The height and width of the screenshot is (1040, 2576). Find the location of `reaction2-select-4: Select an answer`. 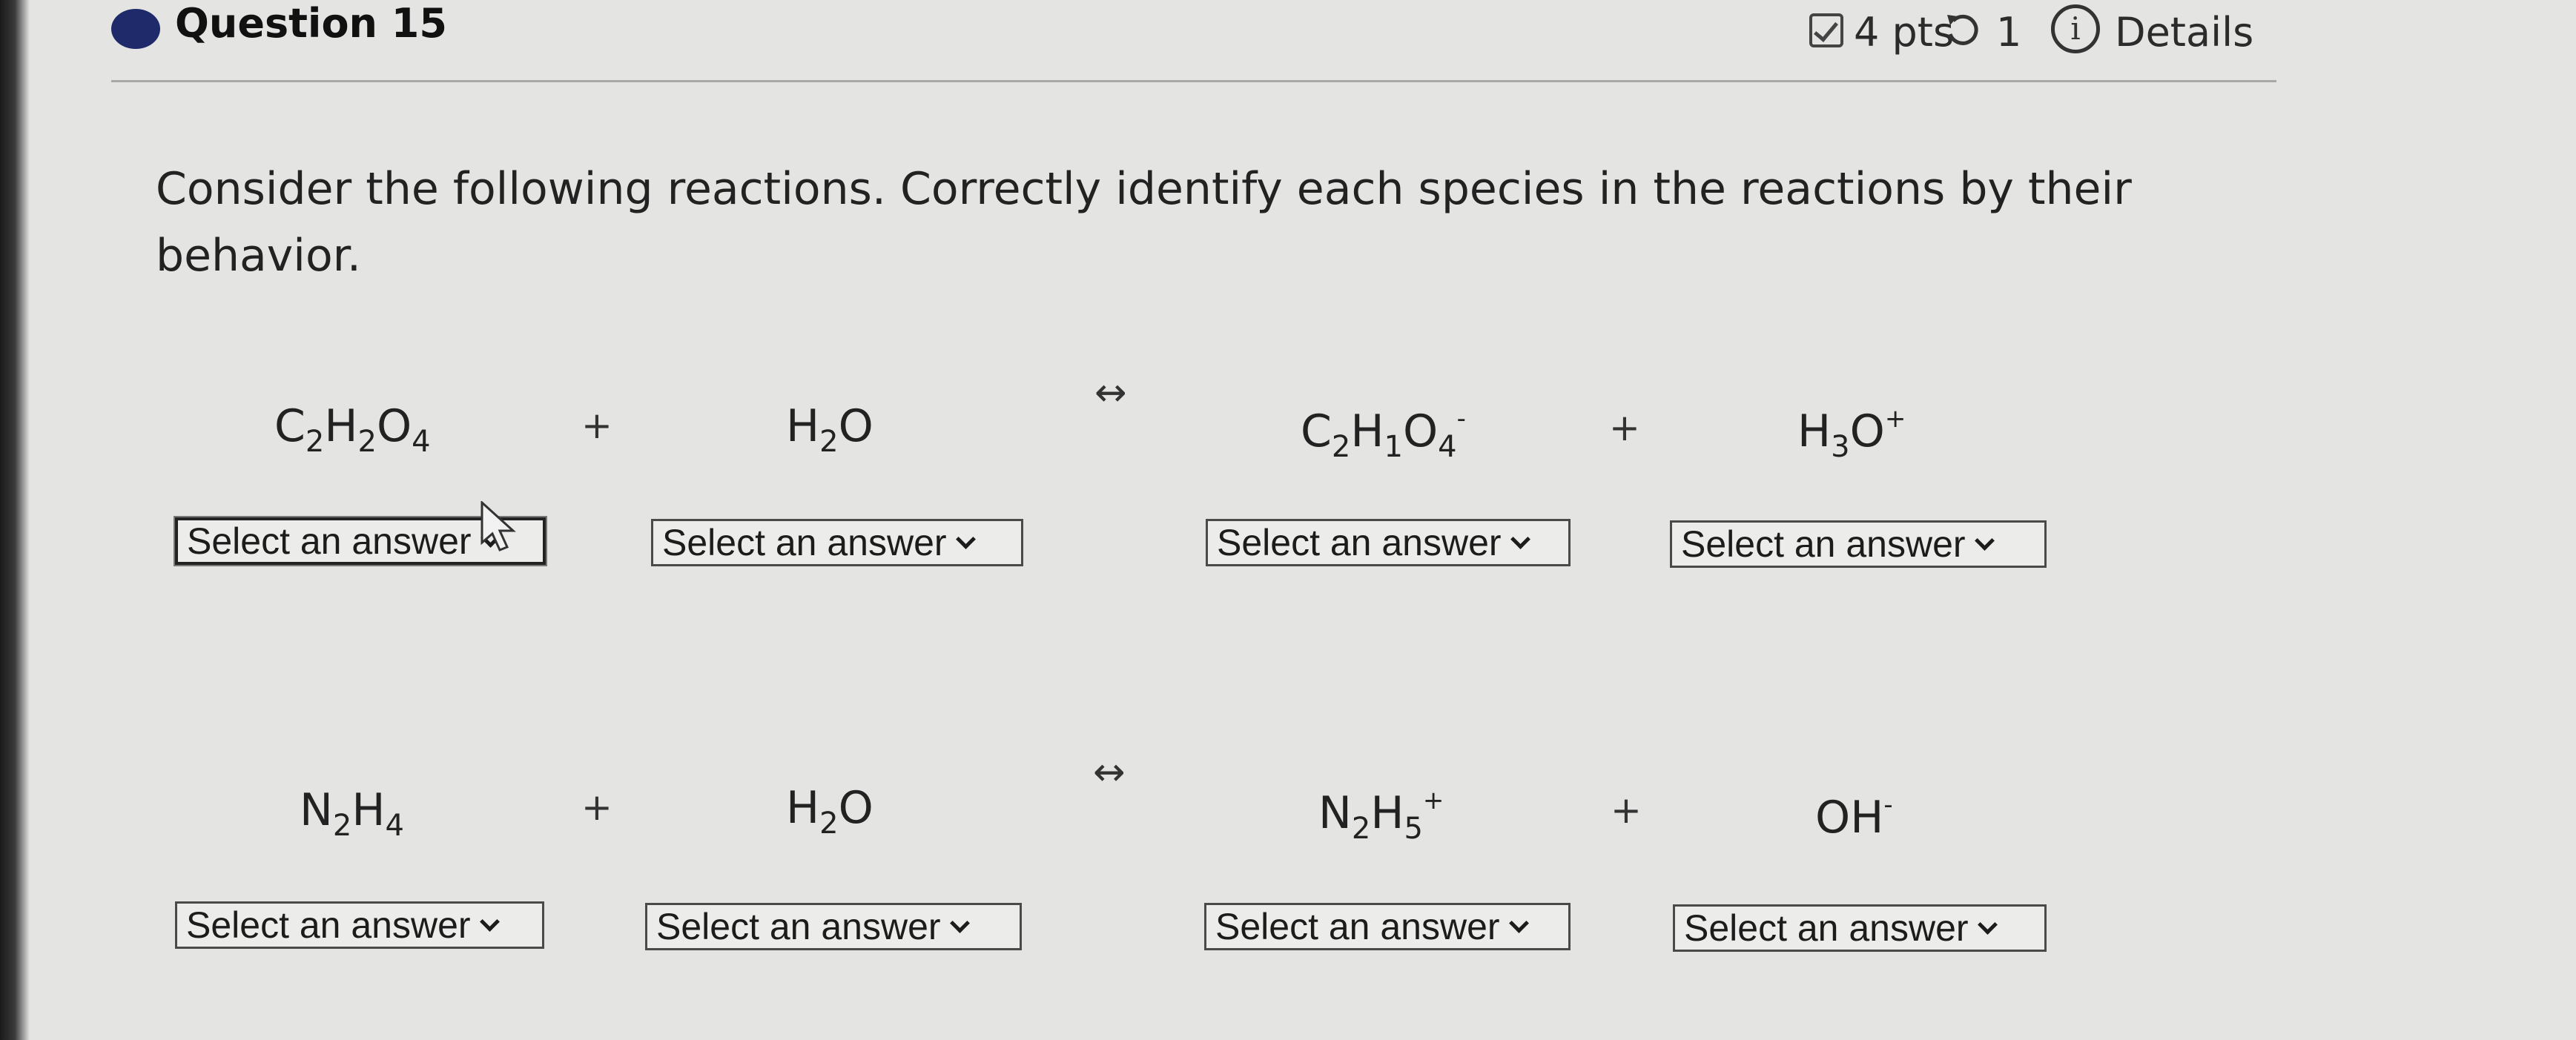

reaction2-select-4: Select an answer is located at coordinates (1860, 928).